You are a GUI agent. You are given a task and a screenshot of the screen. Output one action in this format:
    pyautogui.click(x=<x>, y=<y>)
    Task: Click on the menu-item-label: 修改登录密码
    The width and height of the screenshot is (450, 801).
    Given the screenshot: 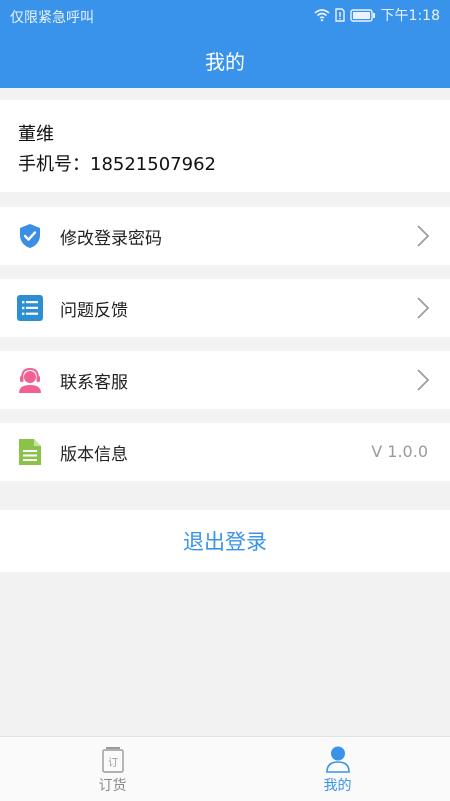 What is the action you would take?
    pyautogui.click(x=111, y=239)
    